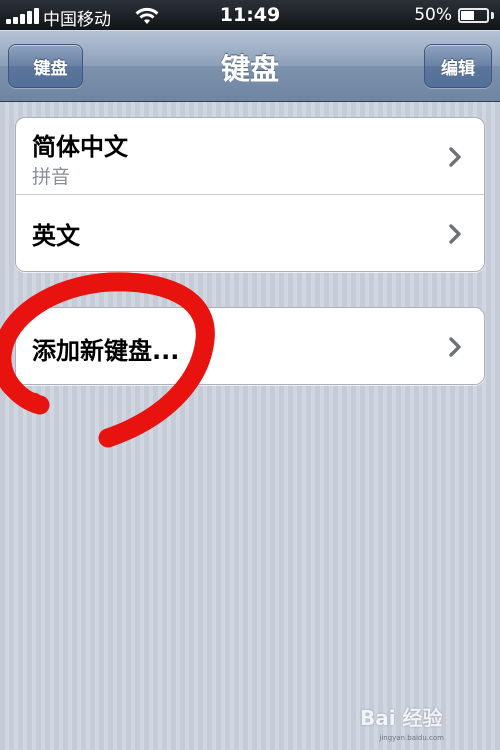 The height and width of the screenshot is (750, 500). What do you see at coordinates (433, 15) in the screenshot?
I see `battery-percent: 50%` at bounding box center [433, 15].